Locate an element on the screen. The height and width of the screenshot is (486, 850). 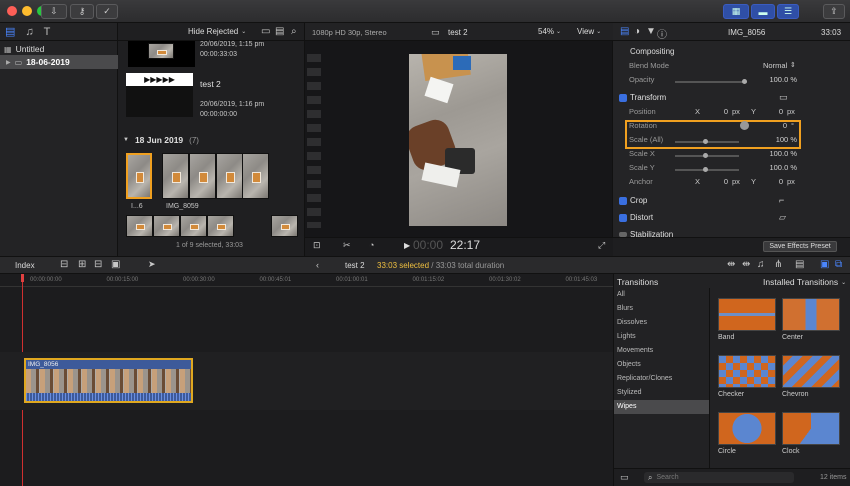
clip-thumbnail is located at coordinates (161, 54).